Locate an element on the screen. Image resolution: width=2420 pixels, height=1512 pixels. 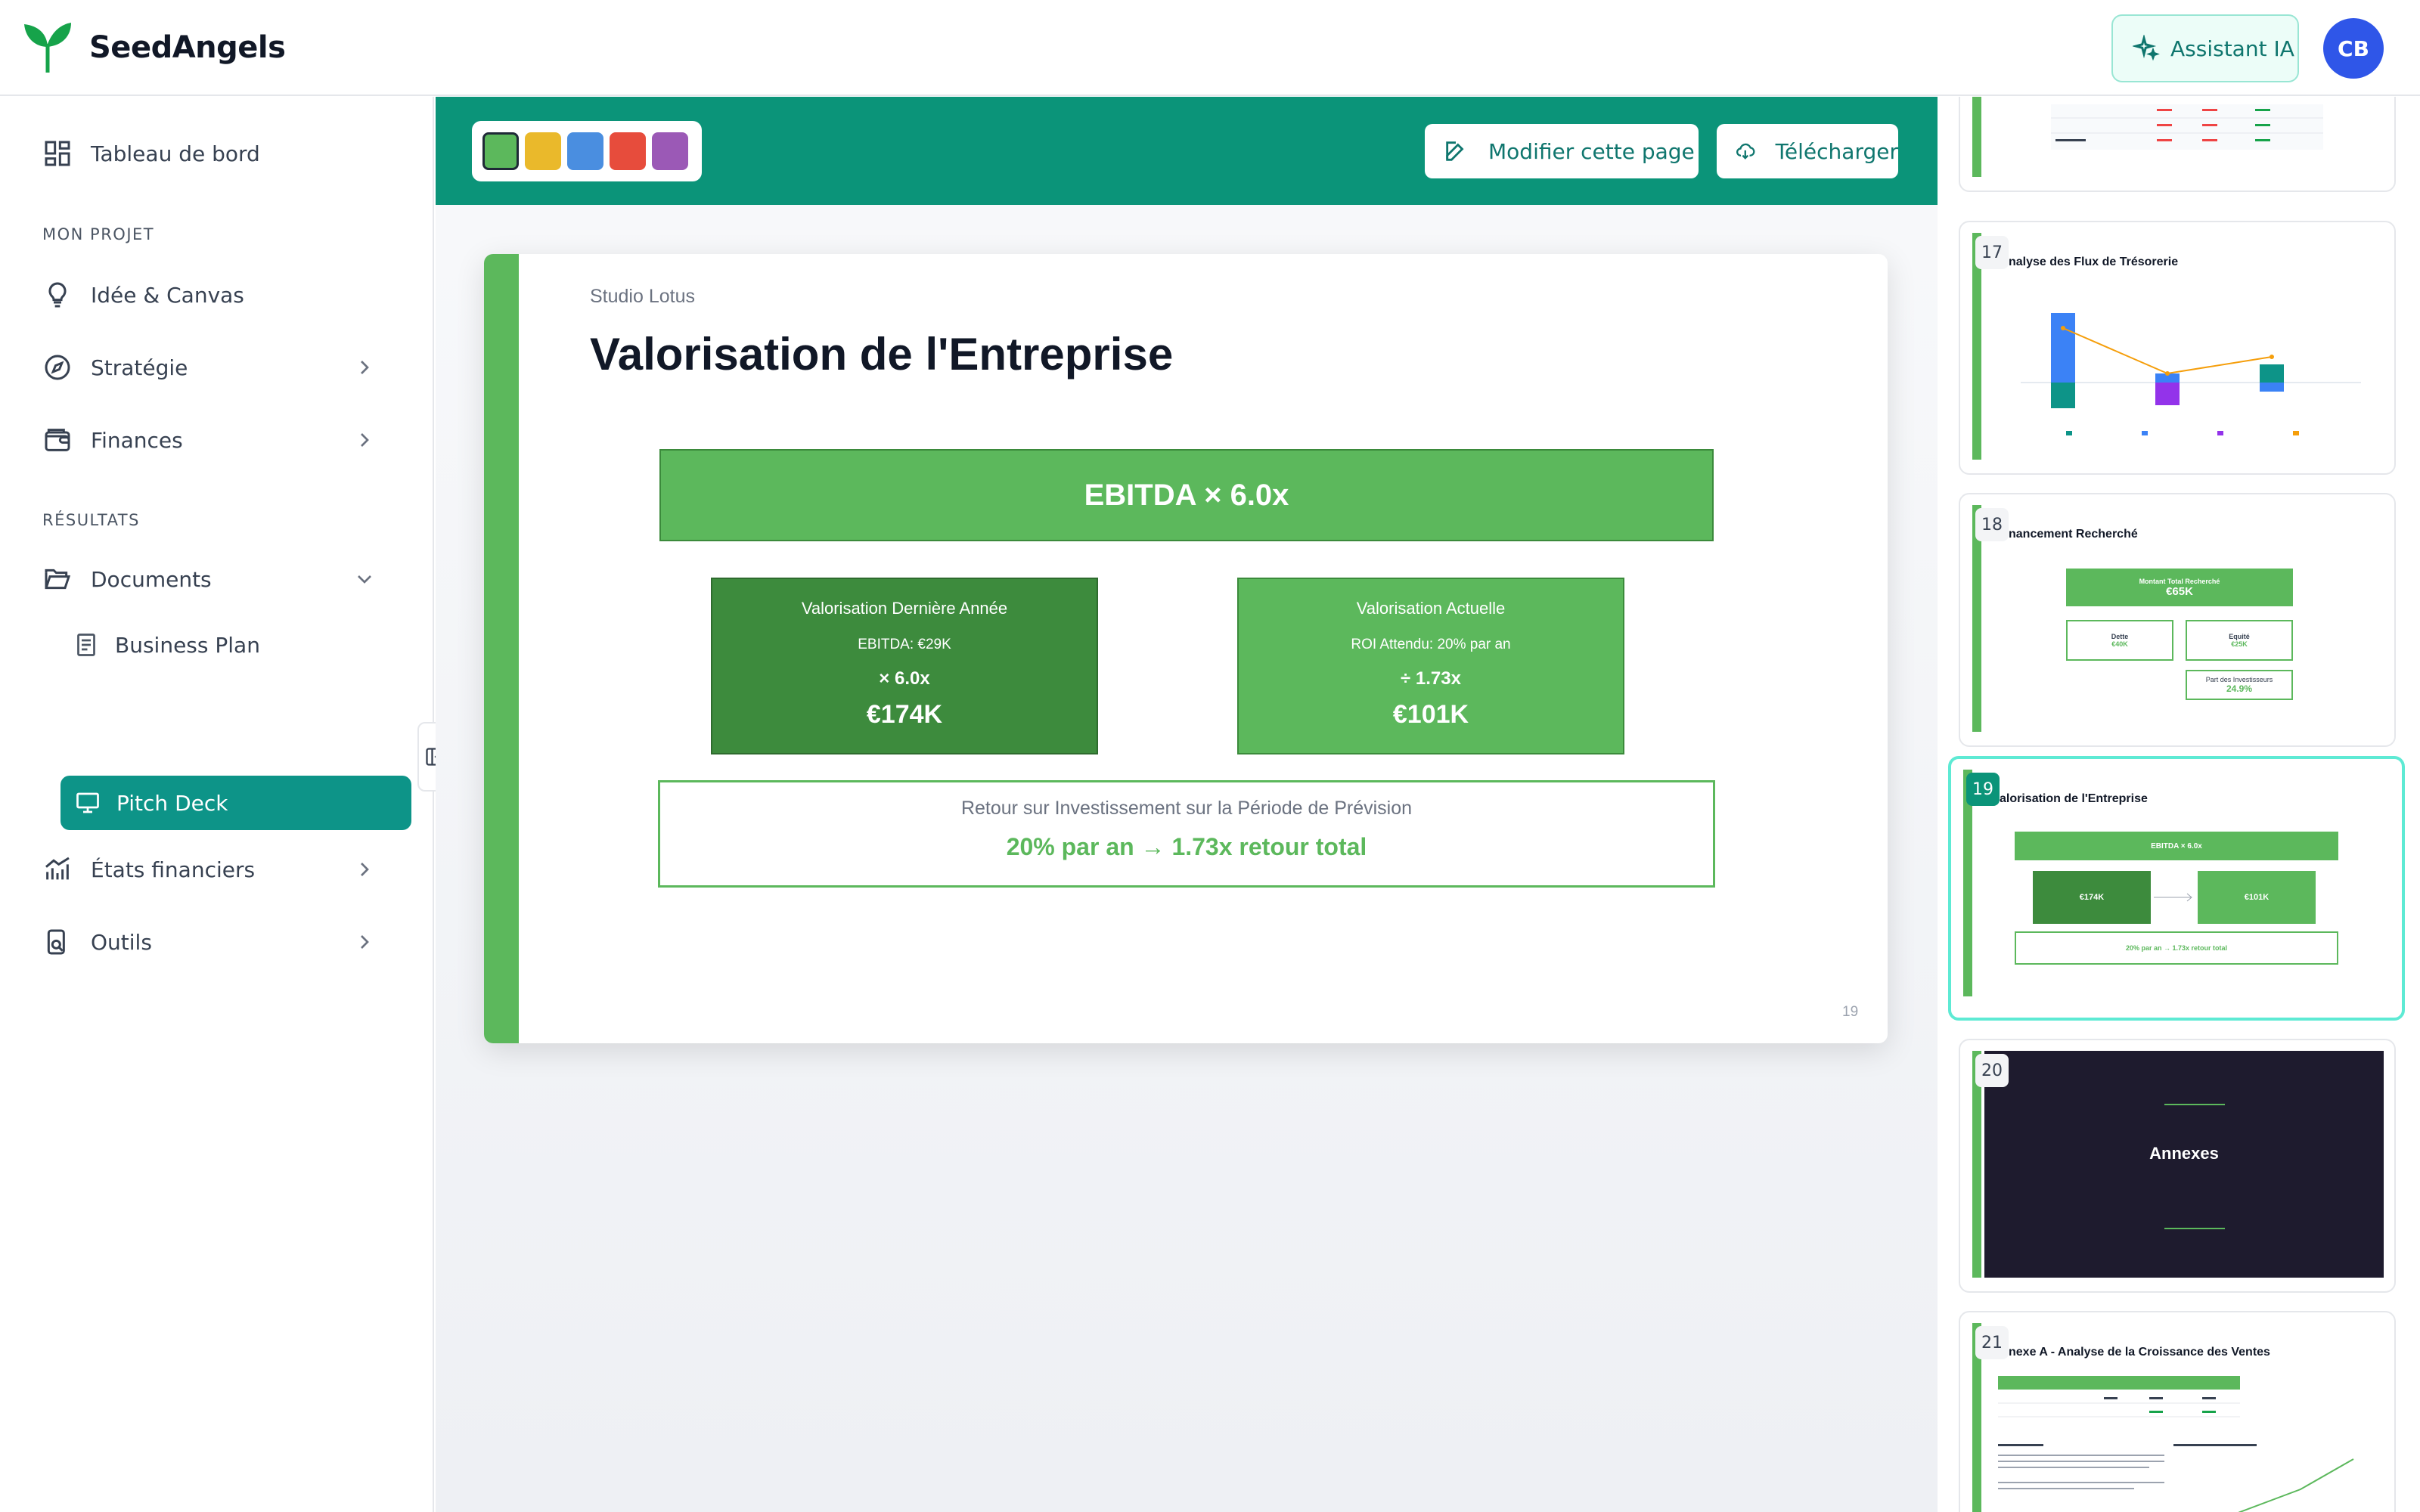
compass-icon is located at coordinates (57, 367).